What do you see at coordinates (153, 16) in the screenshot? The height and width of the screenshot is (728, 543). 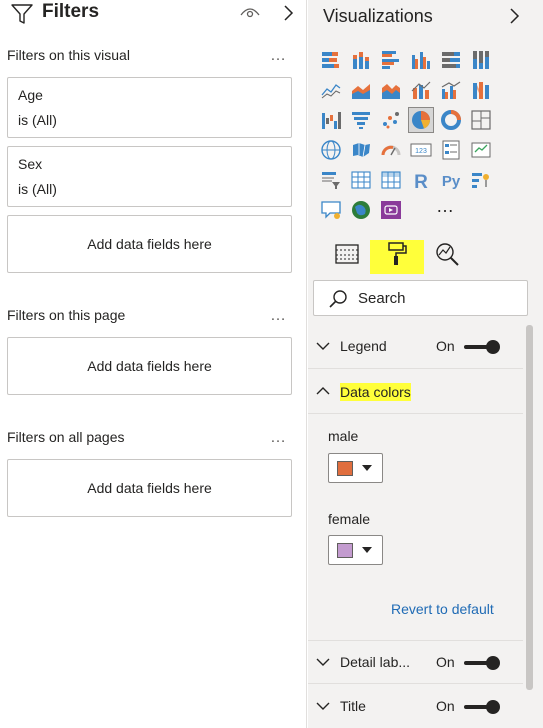 I see `filters-header: Filters` at bounding box center [153, 16].